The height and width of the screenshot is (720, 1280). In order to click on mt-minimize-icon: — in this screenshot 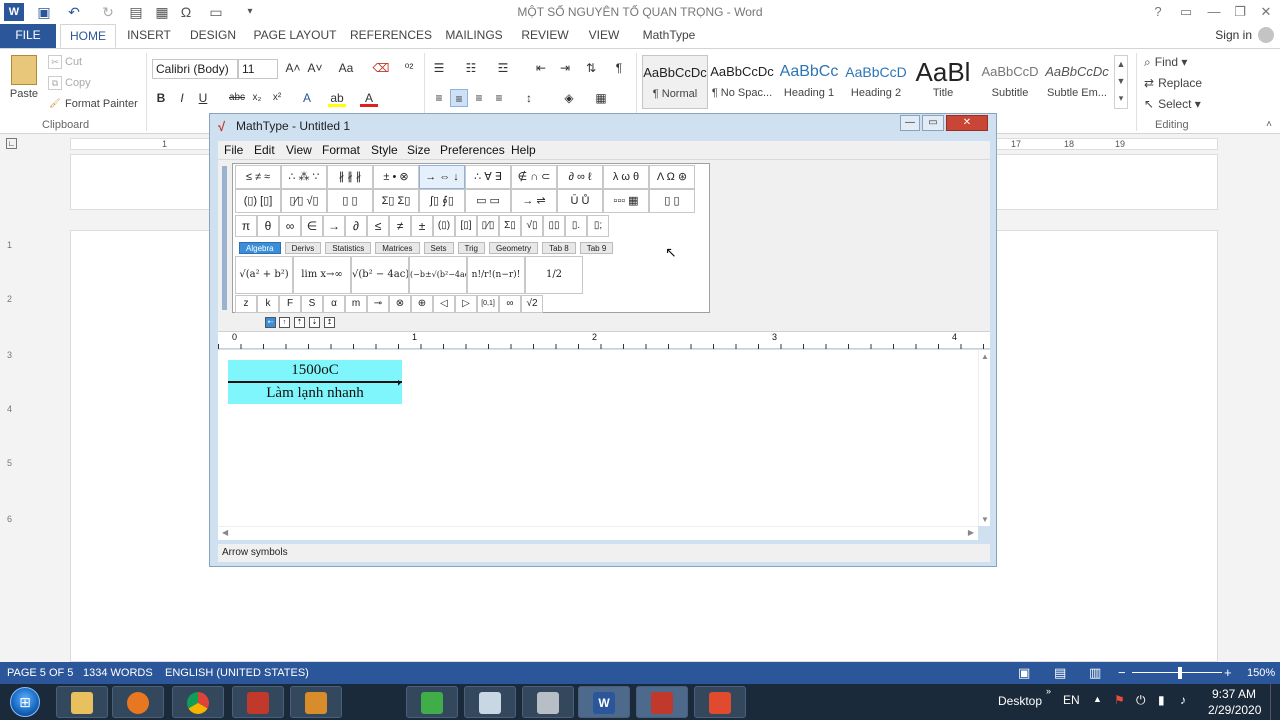, I will do `click(910, 123)`.